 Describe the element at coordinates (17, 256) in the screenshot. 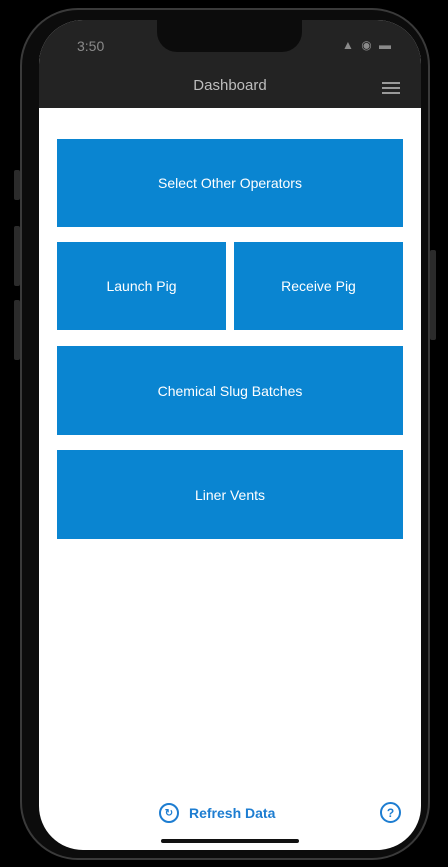

I see `volume-up-button` at that location.